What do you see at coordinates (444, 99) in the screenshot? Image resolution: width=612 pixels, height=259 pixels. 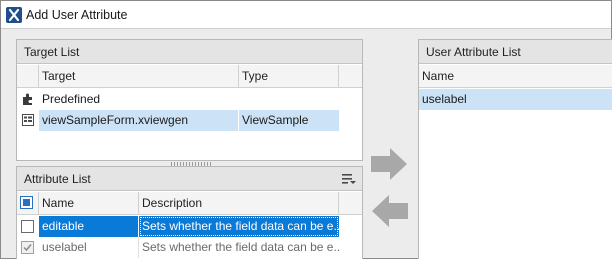 I see `user-attribute-name: uselabel` at bounding box center [444, 99].